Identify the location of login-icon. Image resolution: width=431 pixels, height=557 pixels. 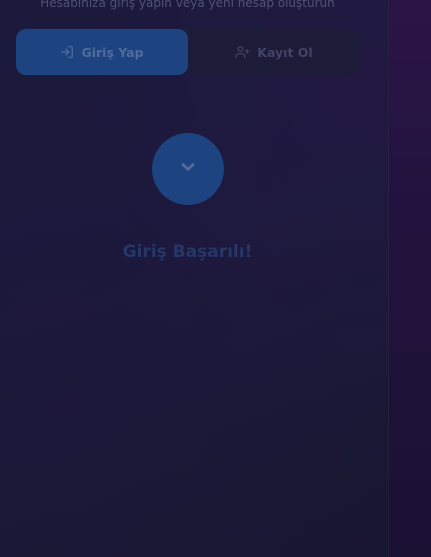
(67, 52).